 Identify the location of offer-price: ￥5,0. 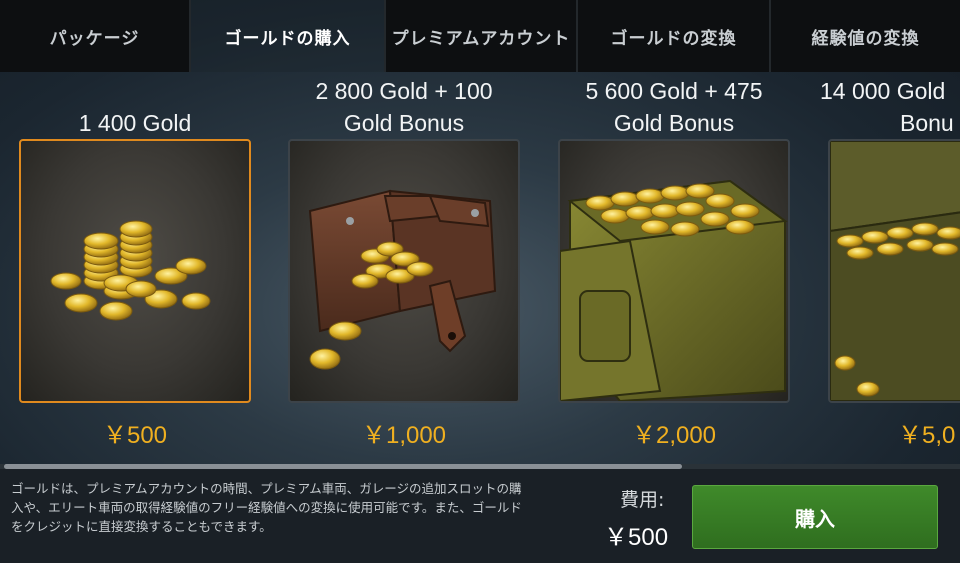
(927, 435).